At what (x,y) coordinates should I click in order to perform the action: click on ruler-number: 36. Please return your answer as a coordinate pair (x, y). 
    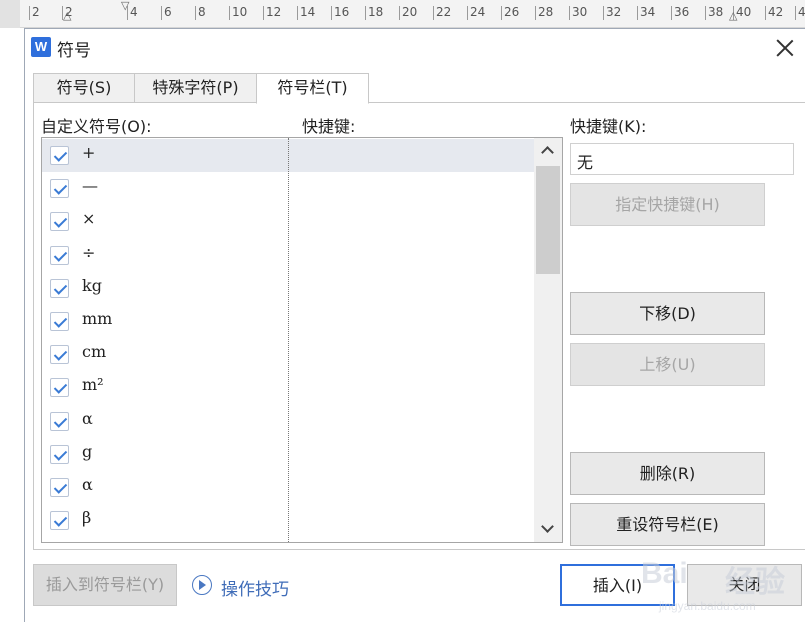
    Looking at the image, I should click on (682, 12).